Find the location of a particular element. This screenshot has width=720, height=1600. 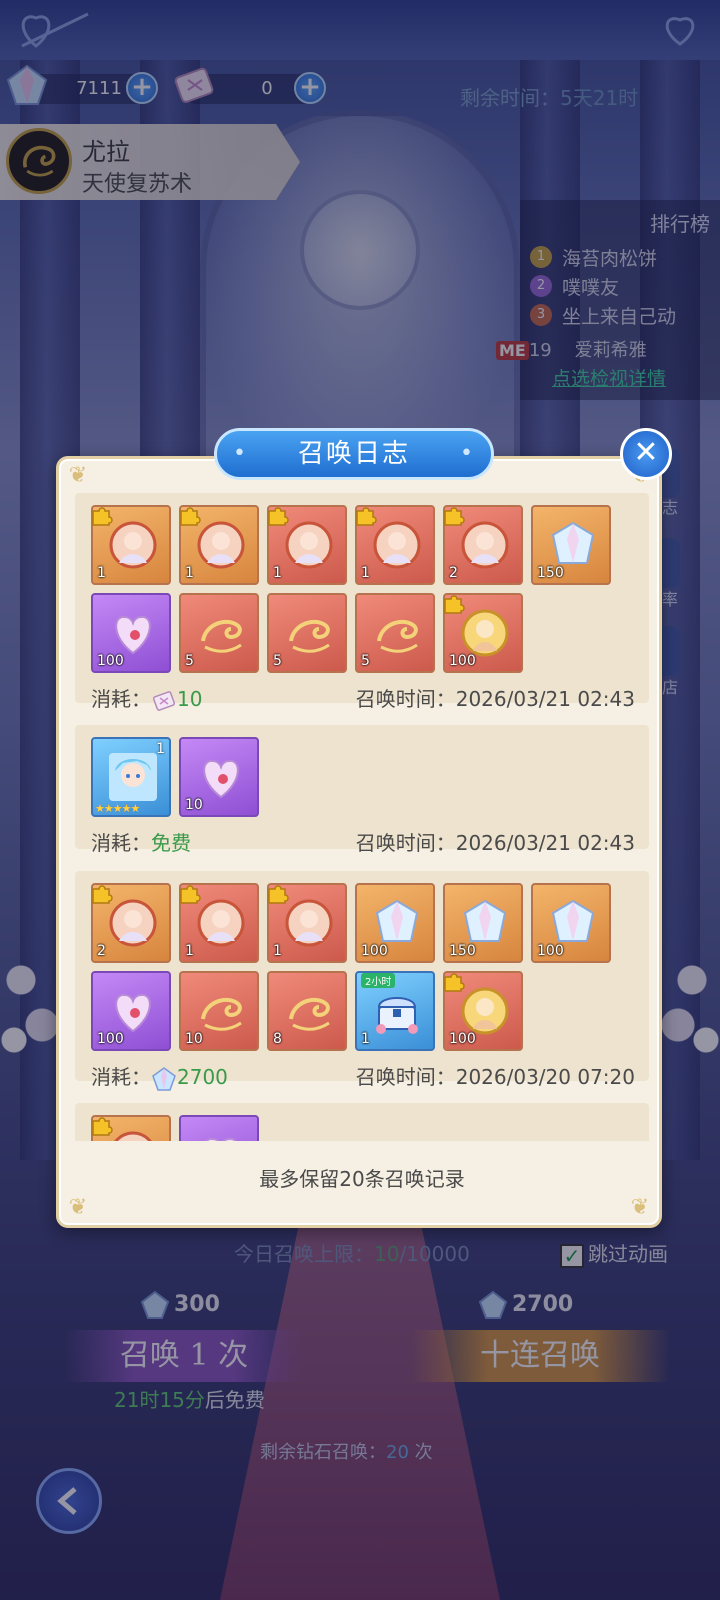

summon-time: 召唤时间：2026/03/20 07:20 is located at coordinates (495, 1075).